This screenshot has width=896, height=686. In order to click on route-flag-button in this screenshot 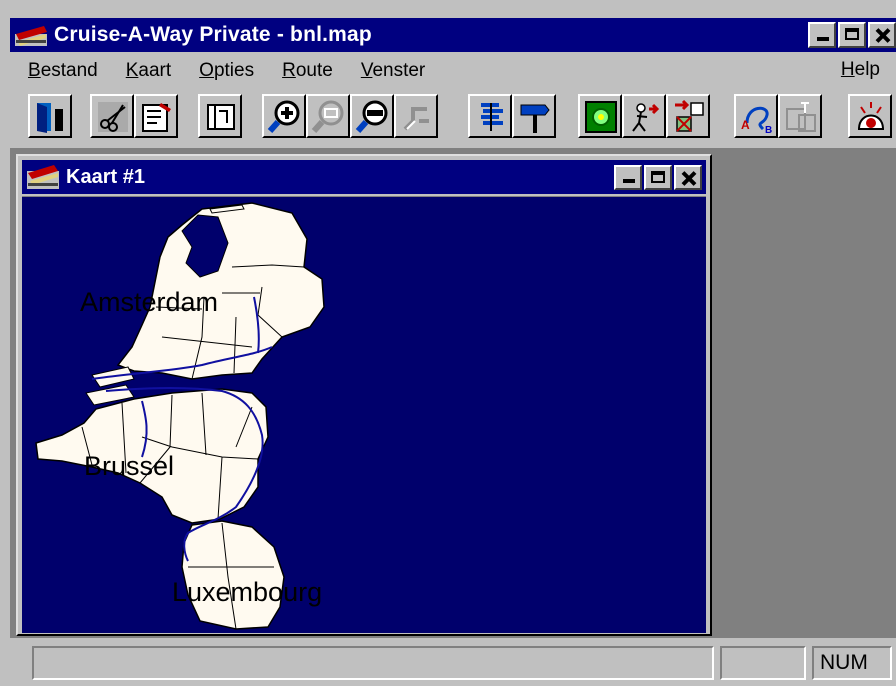, I will do `click(688, 116)`.